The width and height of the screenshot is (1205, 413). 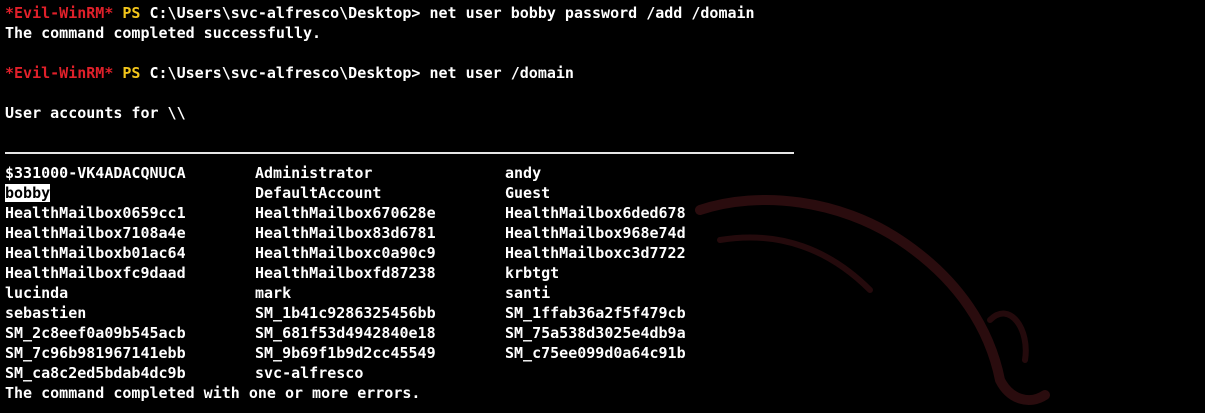 What do you see at coordinates (501, 73) in the screenshot?
I see `command-text: net user /domain` at bounding box center [501, 73].